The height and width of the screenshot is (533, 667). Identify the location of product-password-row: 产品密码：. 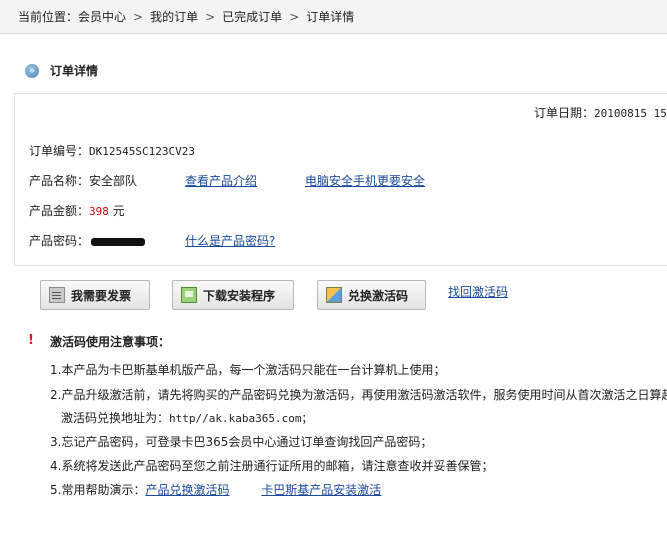
(87, 240).